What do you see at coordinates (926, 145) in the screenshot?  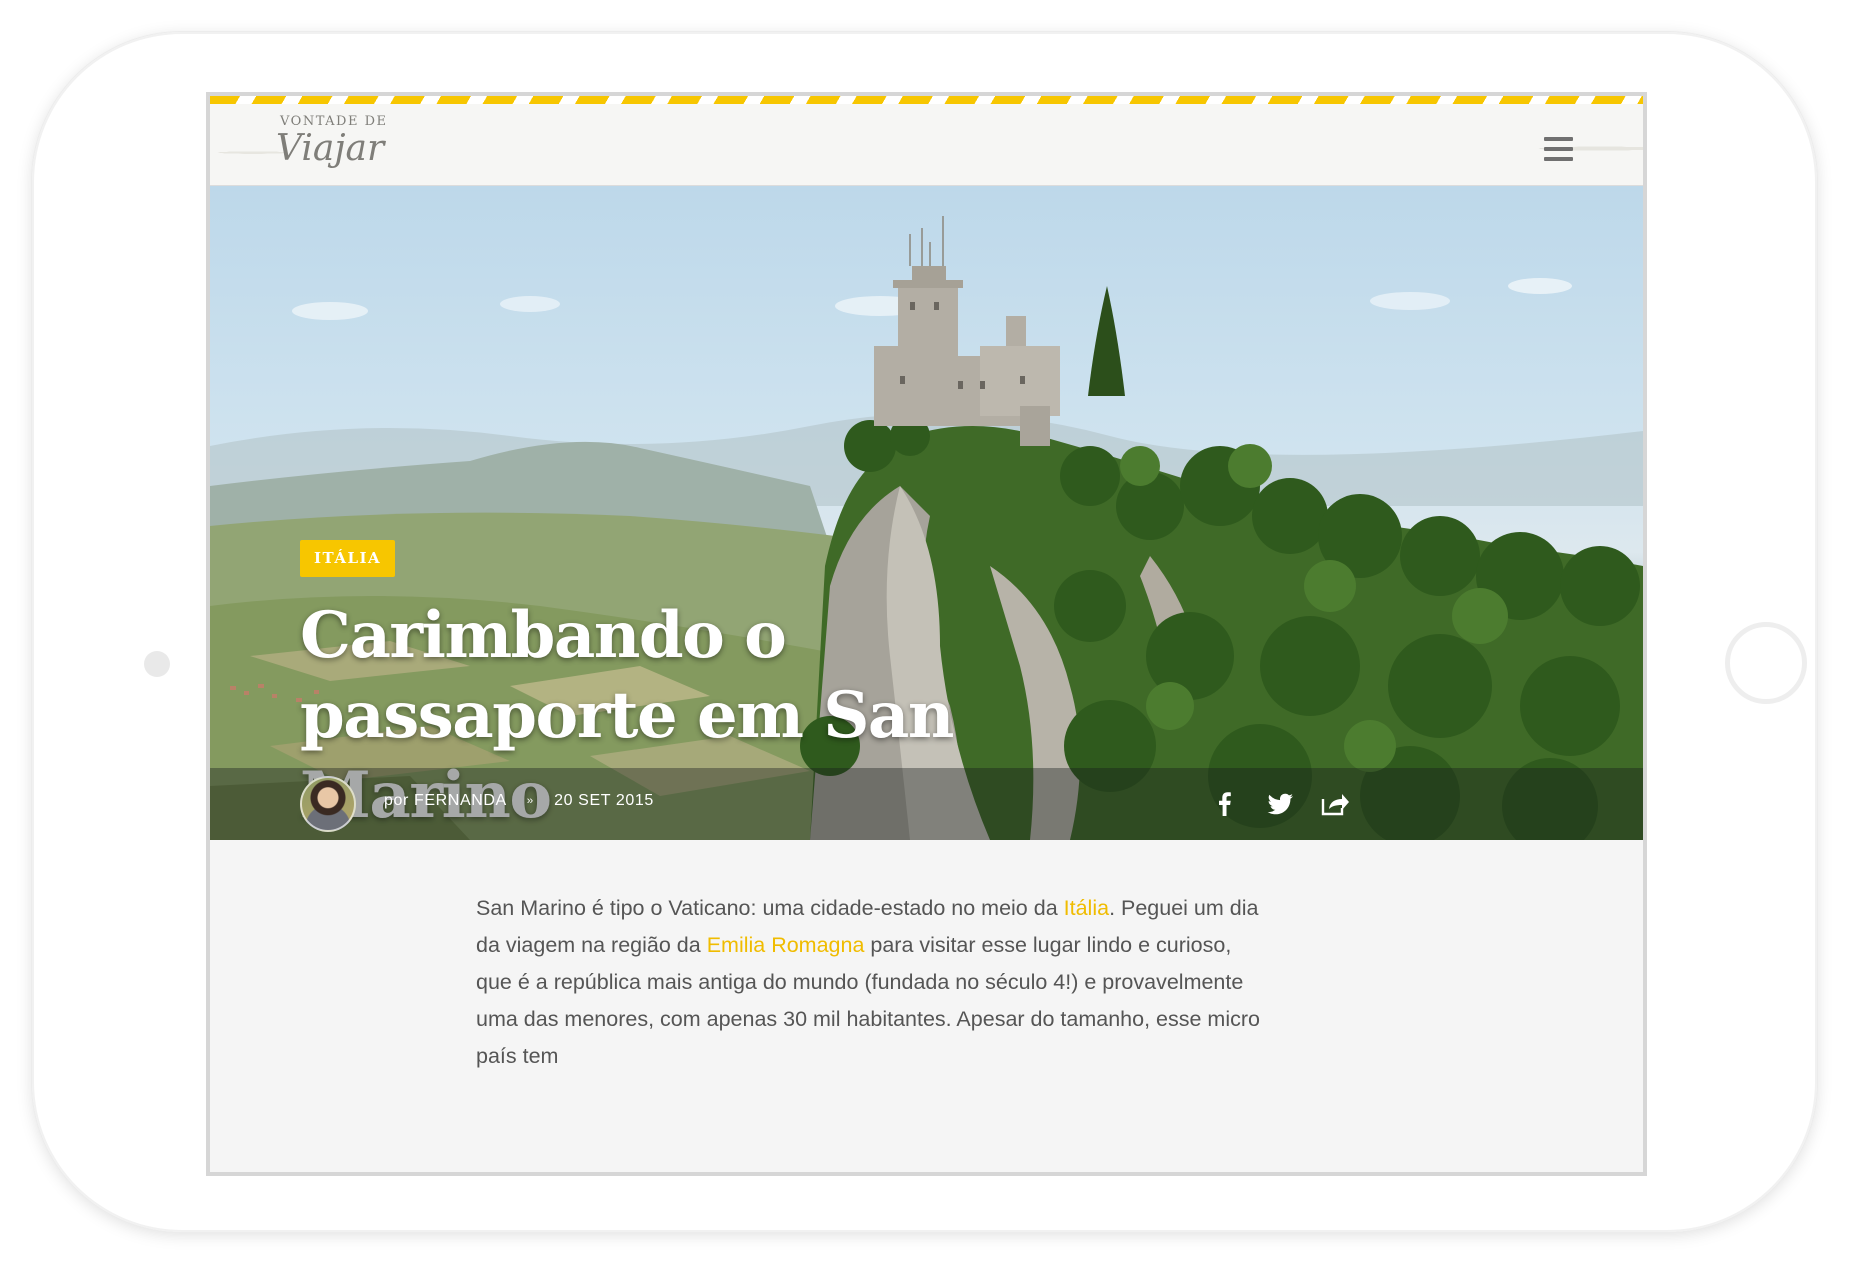 I see `site-header: VONTADE DE Viajar` at bounding box center [926, 145].